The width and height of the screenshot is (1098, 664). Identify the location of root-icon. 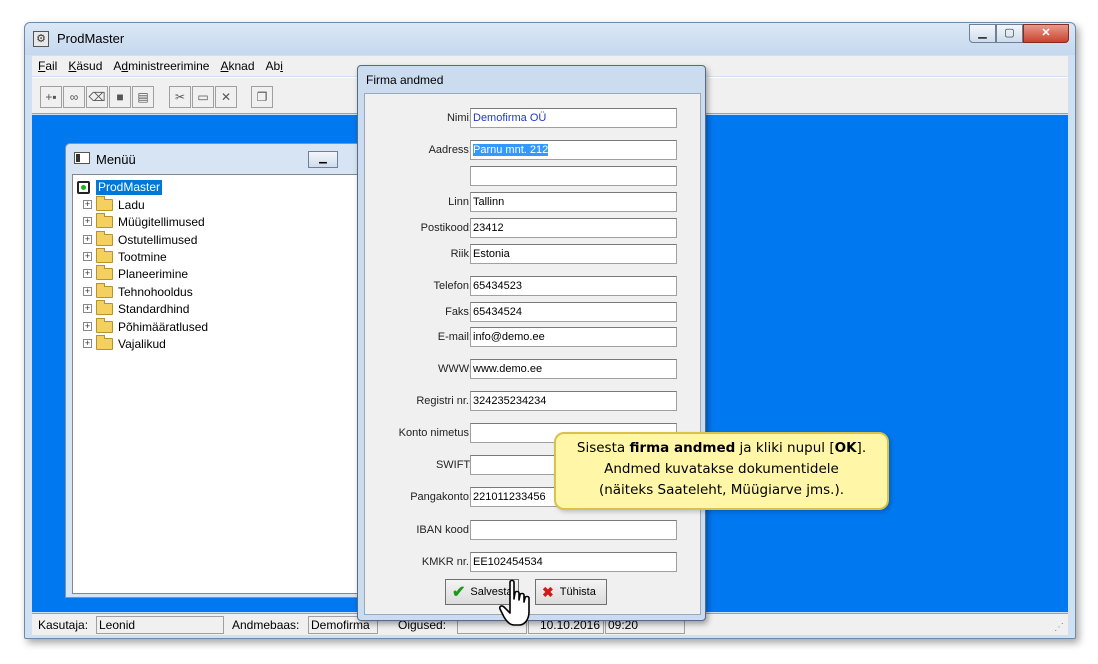
(83, 187).